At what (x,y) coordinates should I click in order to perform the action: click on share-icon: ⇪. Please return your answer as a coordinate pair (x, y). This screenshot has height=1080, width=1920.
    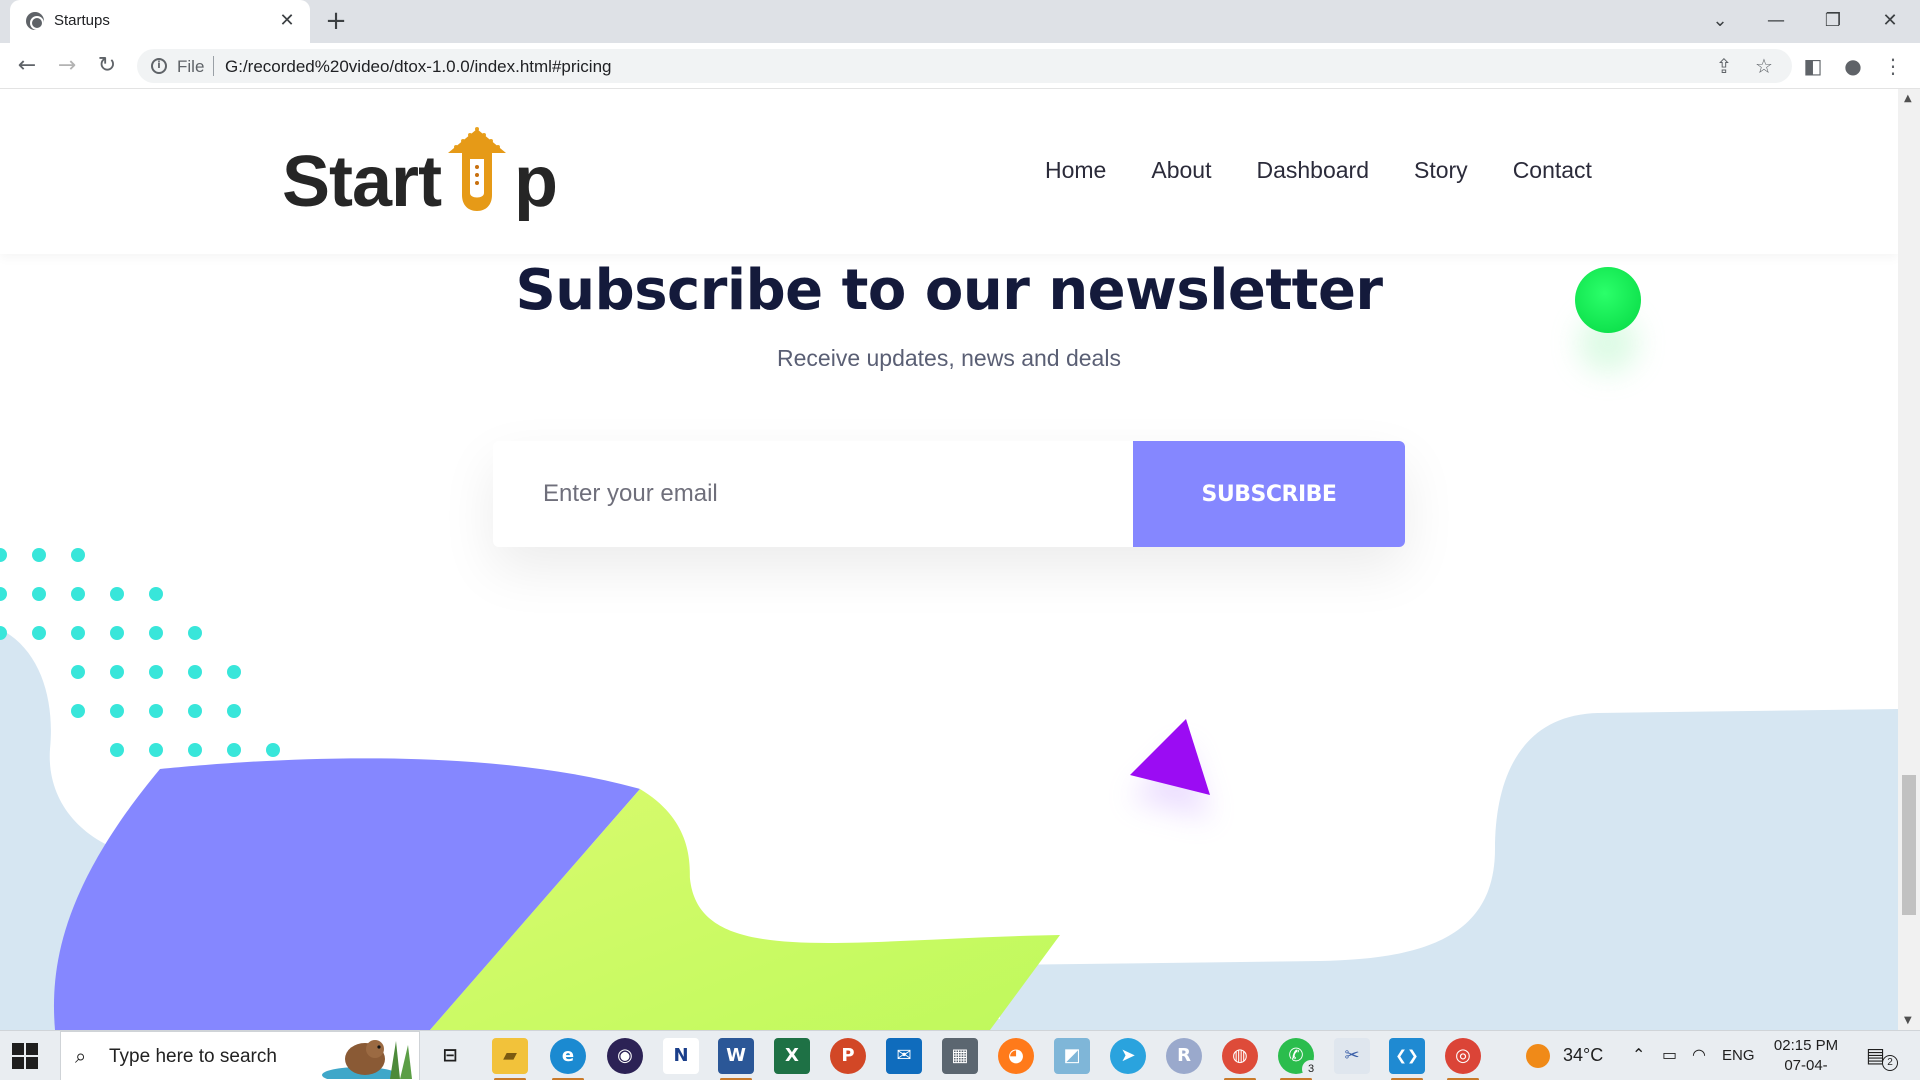
    Looking at the image, I should click on (1724, 66).